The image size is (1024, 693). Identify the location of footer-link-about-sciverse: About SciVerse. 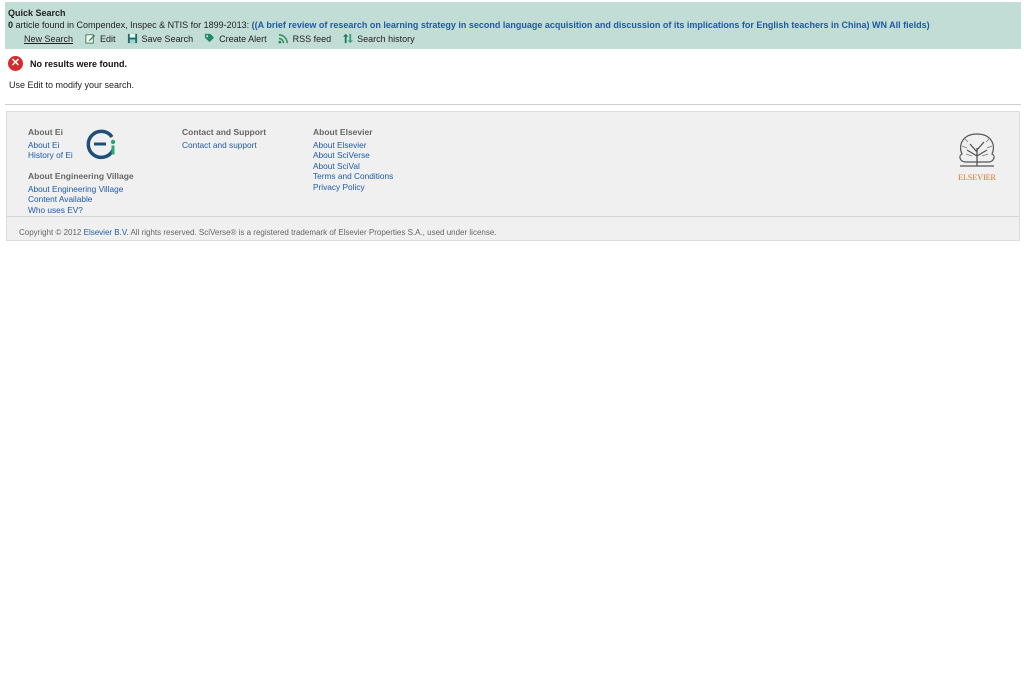
(353, 155).